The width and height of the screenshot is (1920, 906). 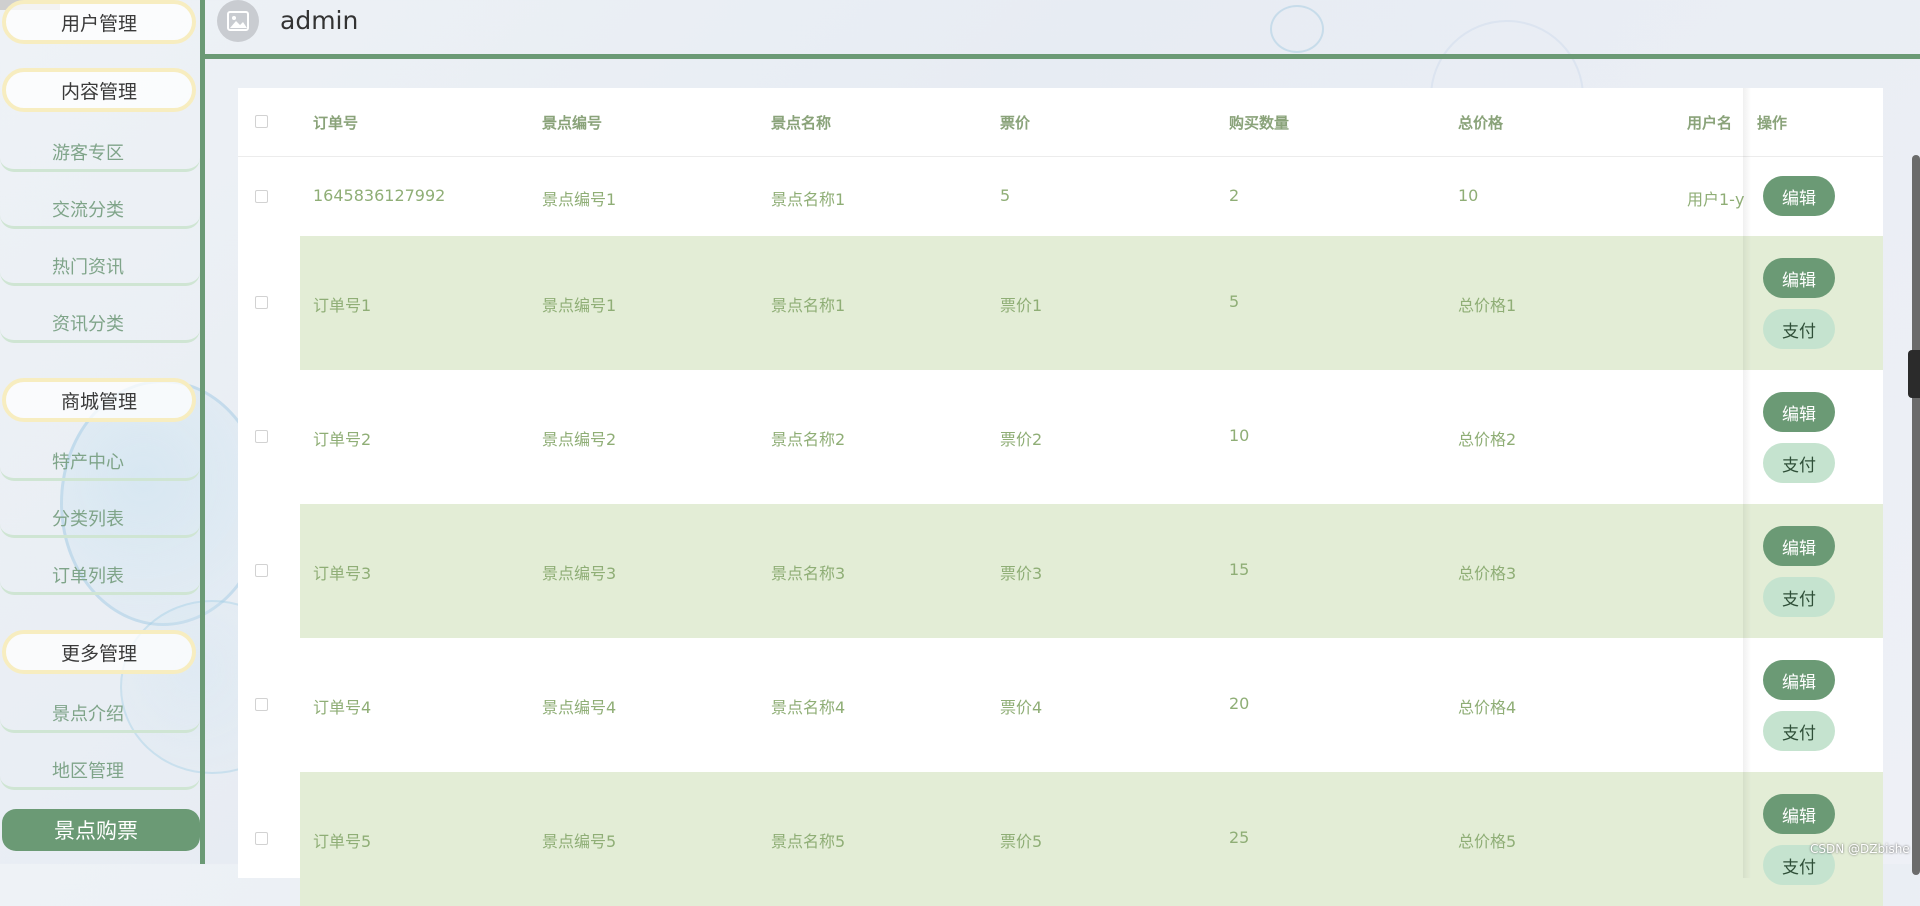 I want to click on image-placeholder-icon, so click(x=238, y=21).